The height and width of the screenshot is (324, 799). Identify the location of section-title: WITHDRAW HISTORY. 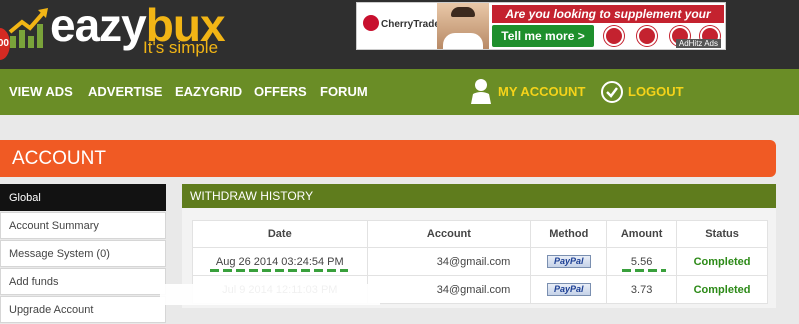
(252, 196).